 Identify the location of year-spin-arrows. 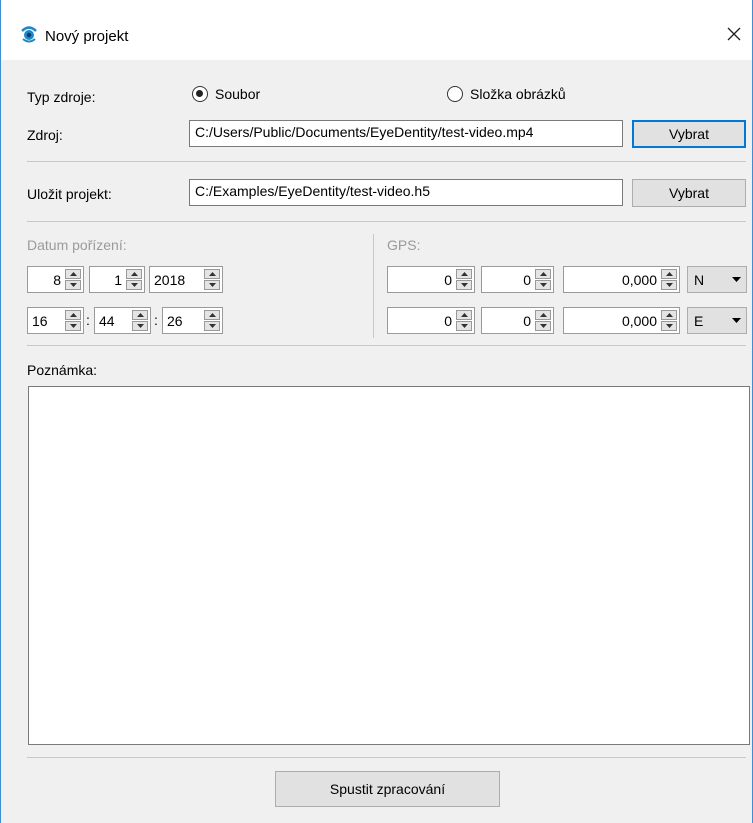
(212, 279).